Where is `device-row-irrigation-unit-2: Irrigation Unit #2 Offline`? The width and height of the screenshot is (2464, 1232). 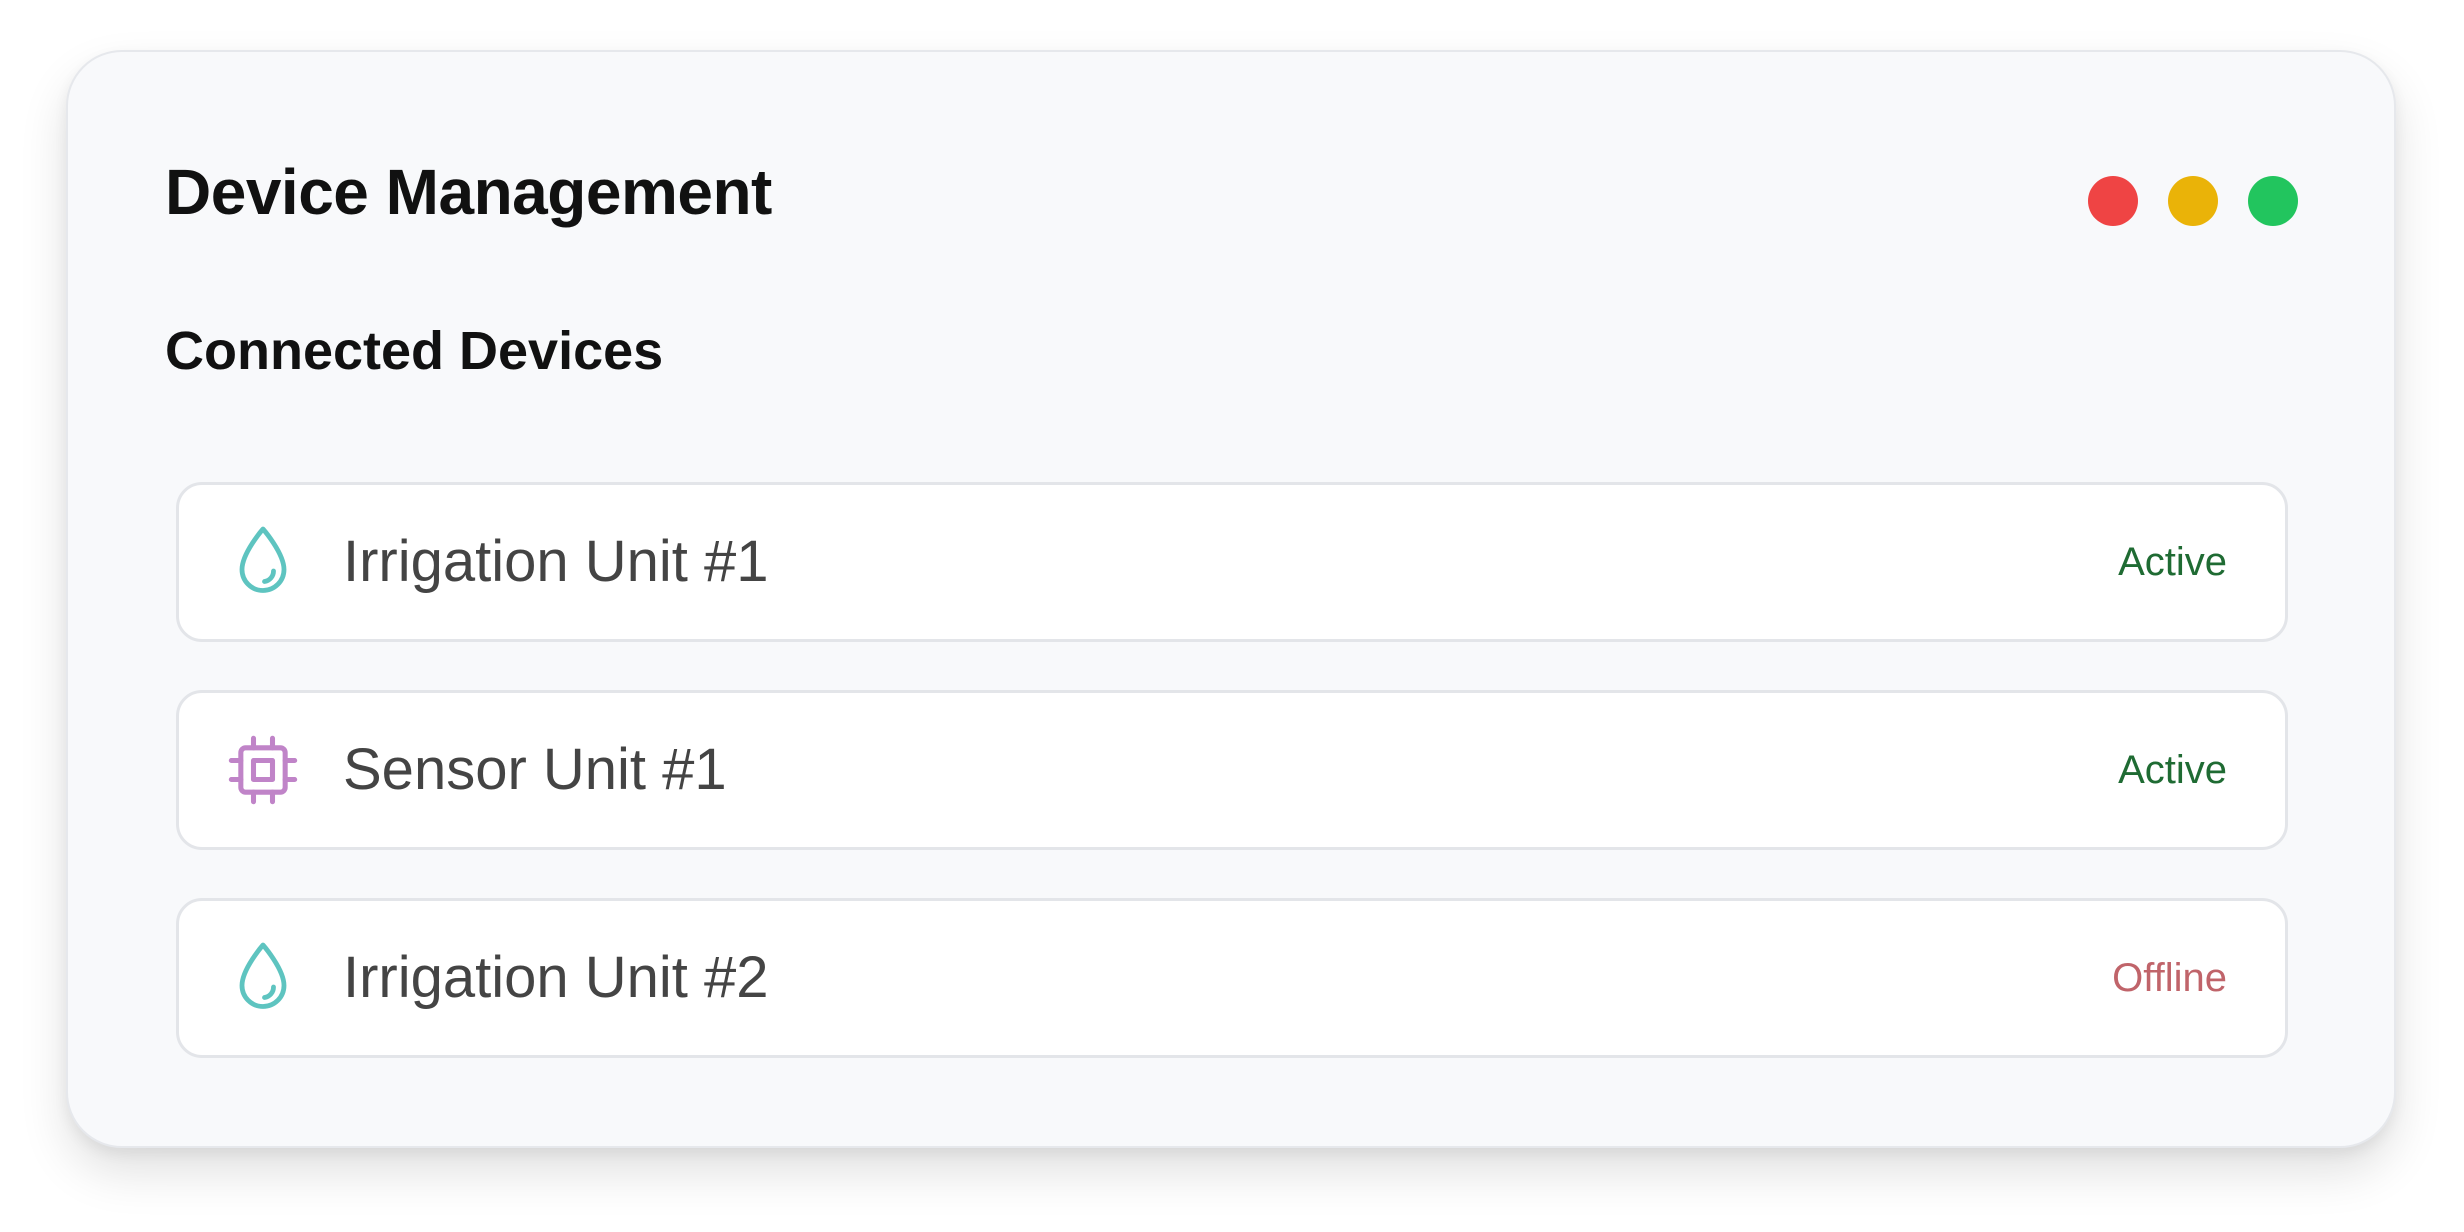 device-row-irrigation-unit-2: Irrigation Unit #2 Offline is located at coordinates (1232, 978).